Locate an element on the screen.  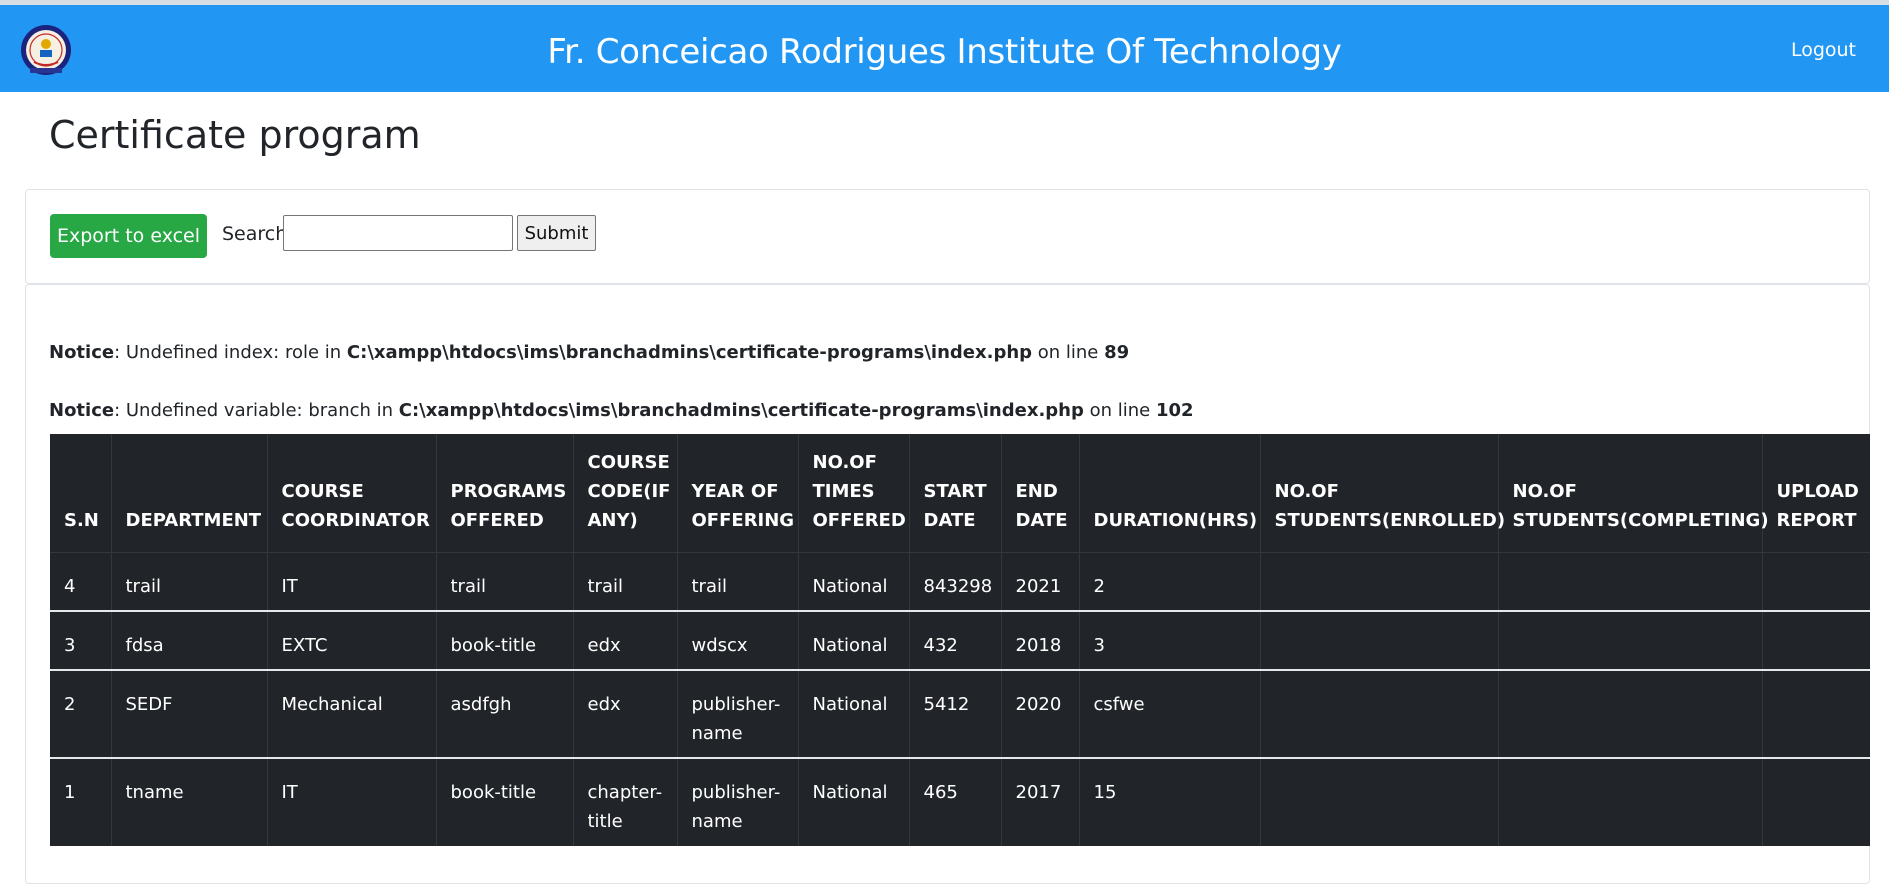
table-cell: tname is located at coordinates (188, 801).